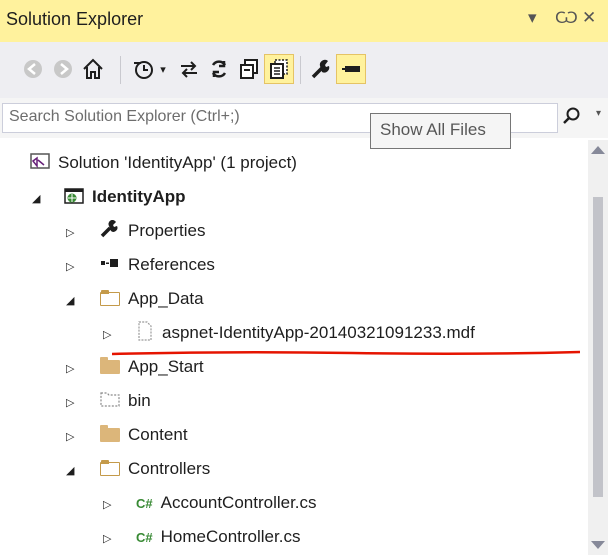 Image resolution: width=608 pixels, height=555 pixels. I want to click on tree-item-label: IdentityApp, so click(139, 196).